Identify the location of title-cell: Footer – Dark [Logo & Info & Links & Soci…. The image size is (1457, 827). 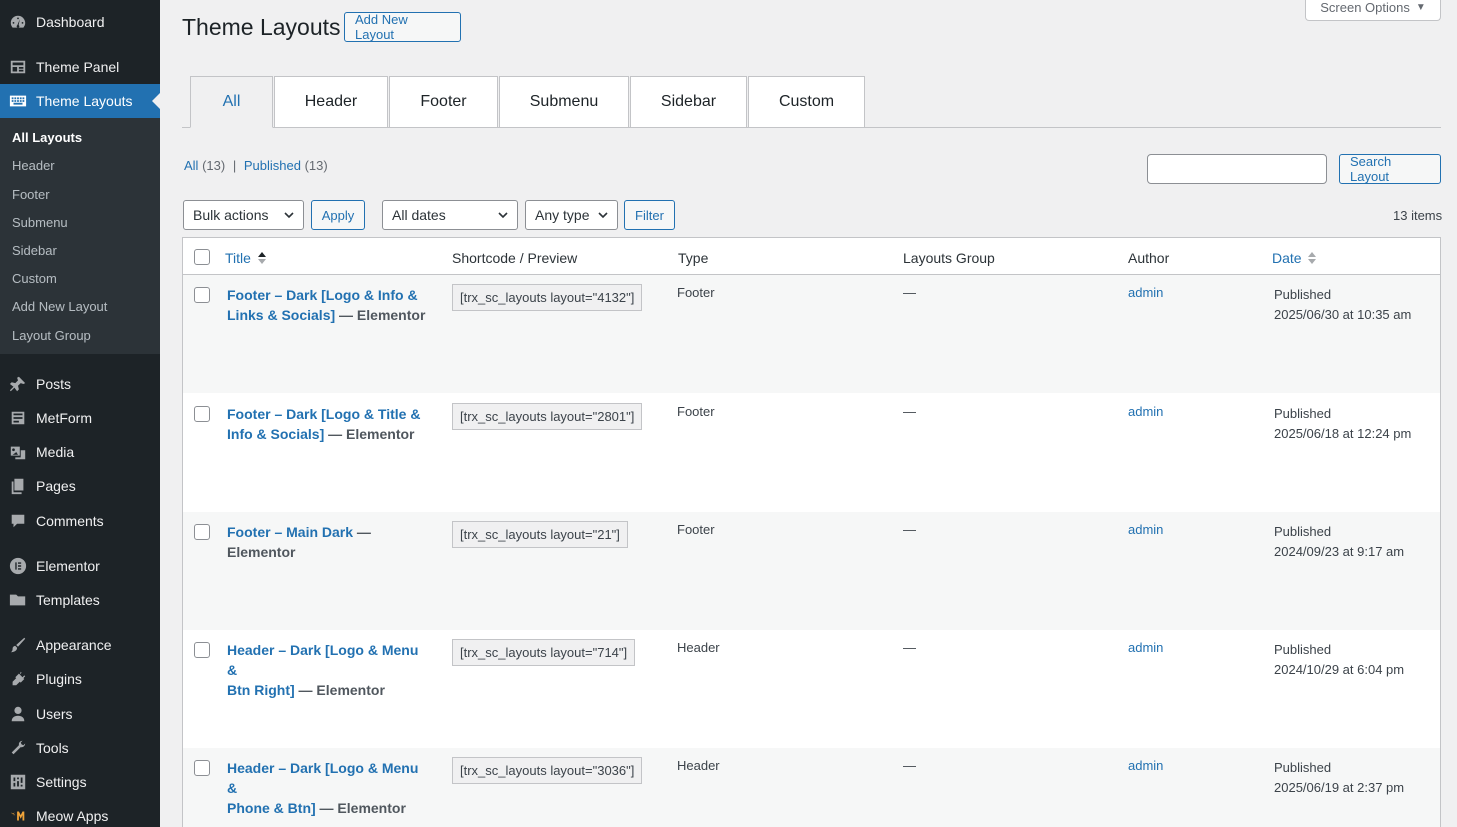
(327, 305).